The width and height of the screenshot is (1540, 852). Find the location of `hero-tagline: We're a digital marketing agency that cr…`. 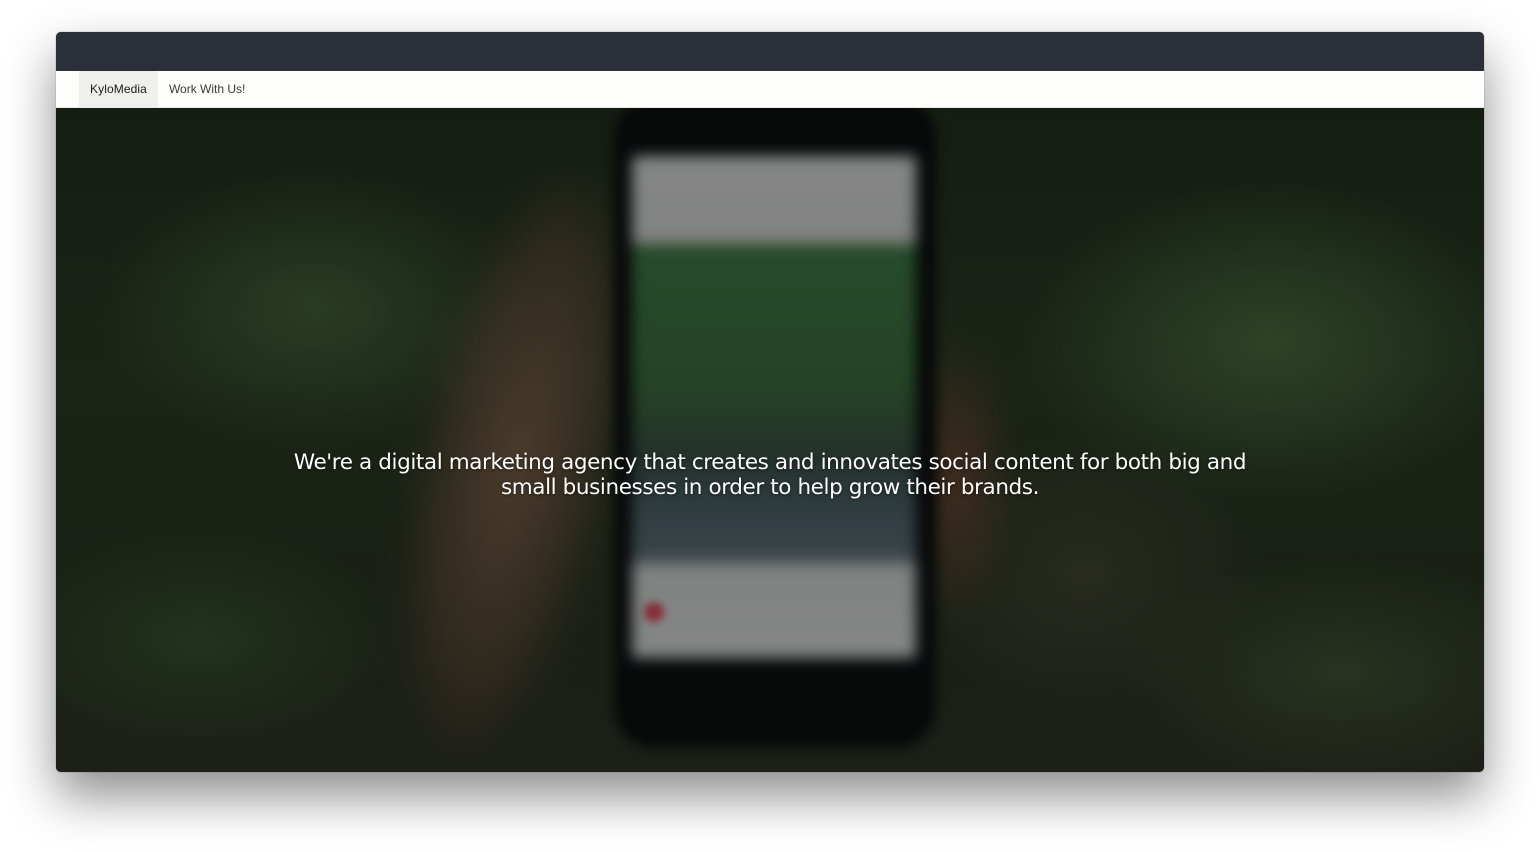

hero-tagline: We're a digital marketing agency that cr… is located at coordinates (770, 474).